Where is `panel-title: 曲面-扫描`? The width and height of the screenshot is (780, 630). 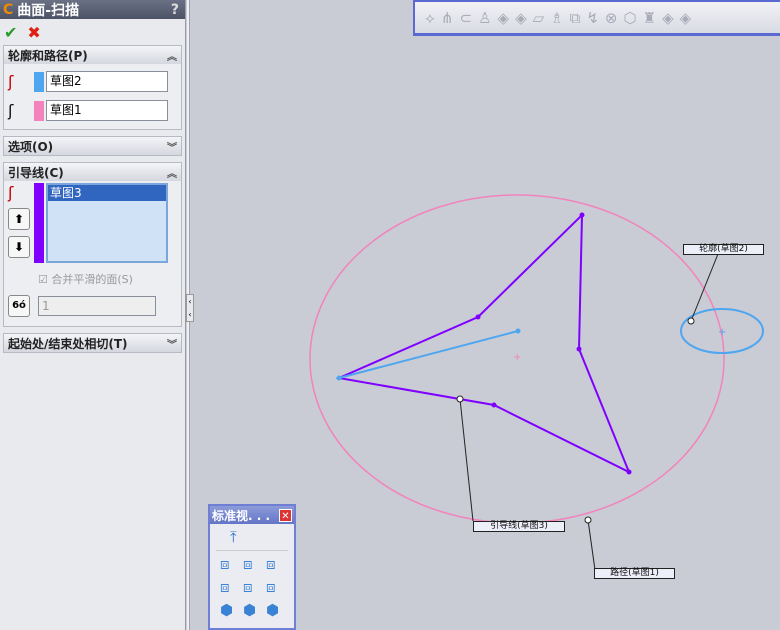
panel-title: 曲面-扫描 is located at coordinates (48, 10).